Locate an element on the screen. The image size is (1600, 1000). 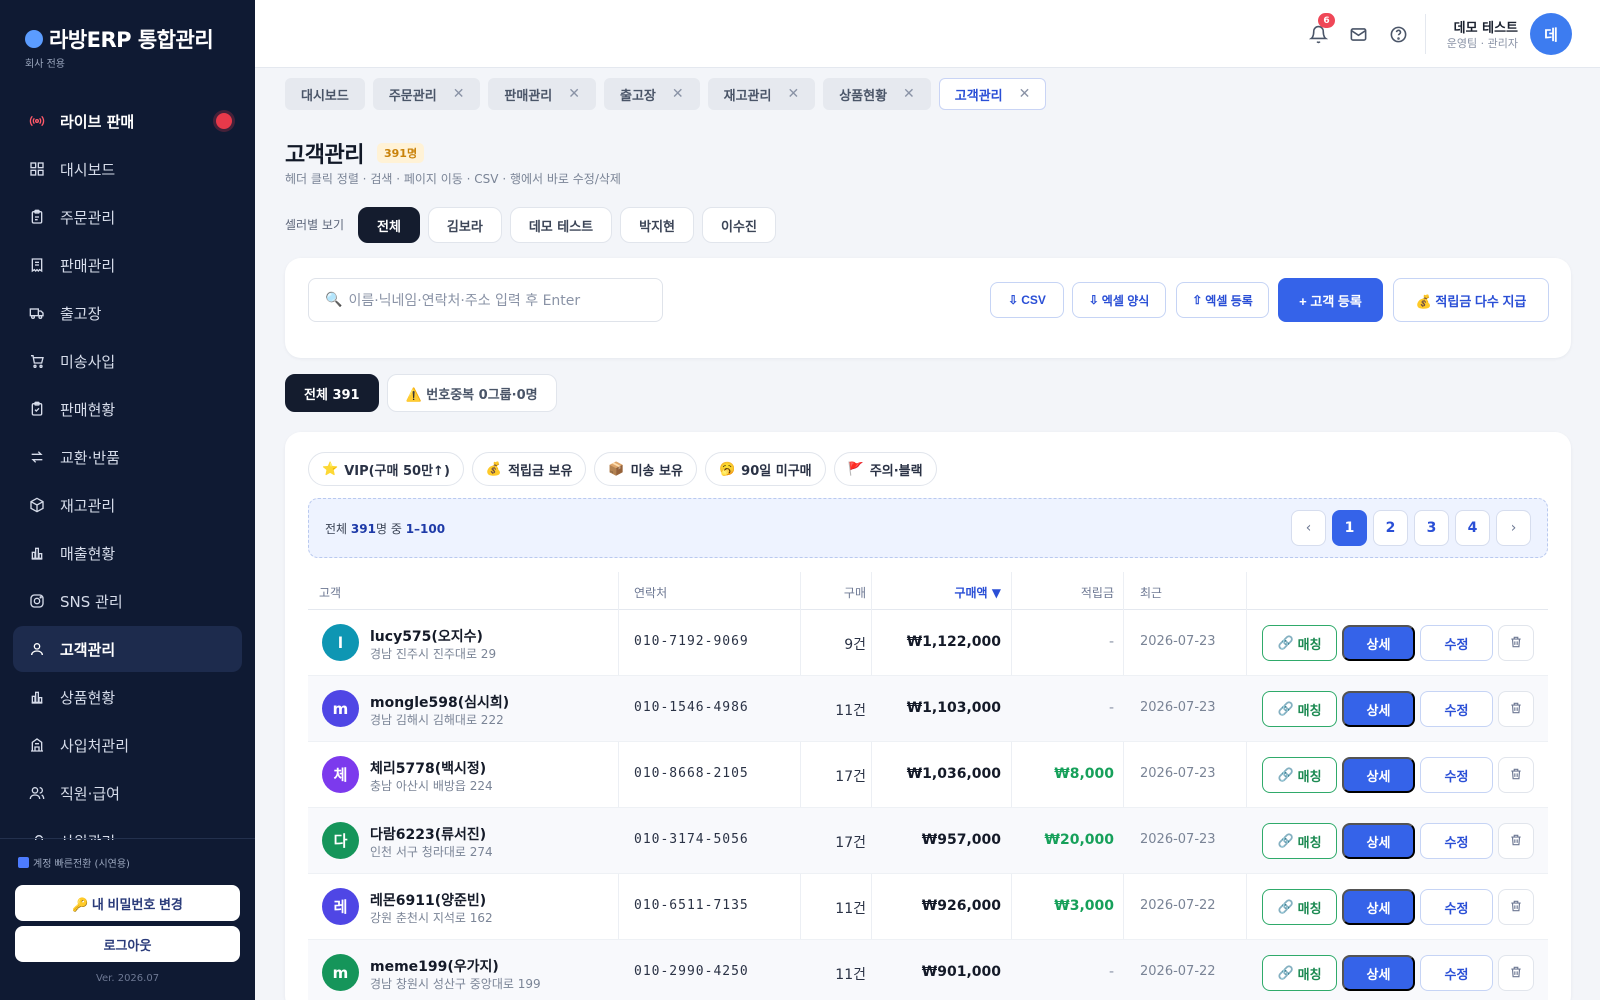
bulk-points-button: 💰 적립금 다수 지급 is located at coordinates (1471, 300).